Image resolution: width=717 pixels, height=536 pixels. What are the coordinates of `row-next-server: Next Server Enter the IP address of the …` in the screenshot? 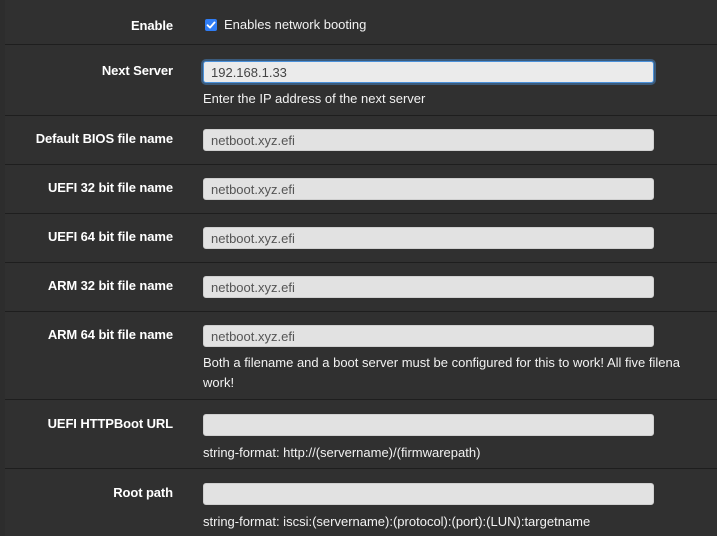 It's located at (361, 79).